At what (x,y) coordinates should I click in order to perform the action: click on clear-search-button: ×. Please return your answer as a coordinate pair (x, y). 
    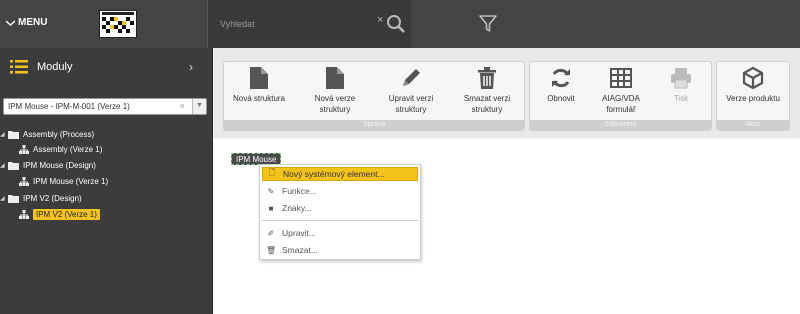
    Looking at the image, I should click on (380, 20).